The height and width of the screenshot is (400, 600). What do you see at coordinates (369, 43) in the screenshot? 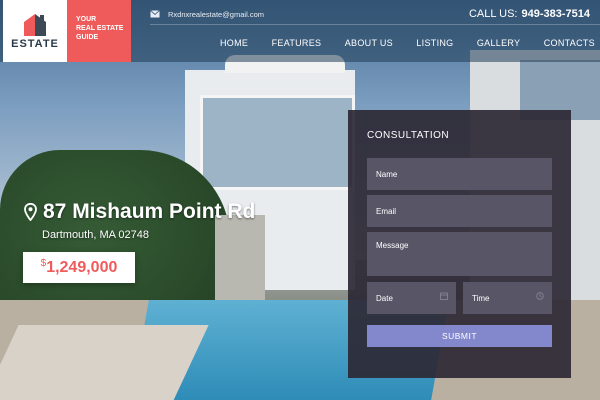
I see `nav-about-us: ABOUT US` at bounding box center [369, 43].